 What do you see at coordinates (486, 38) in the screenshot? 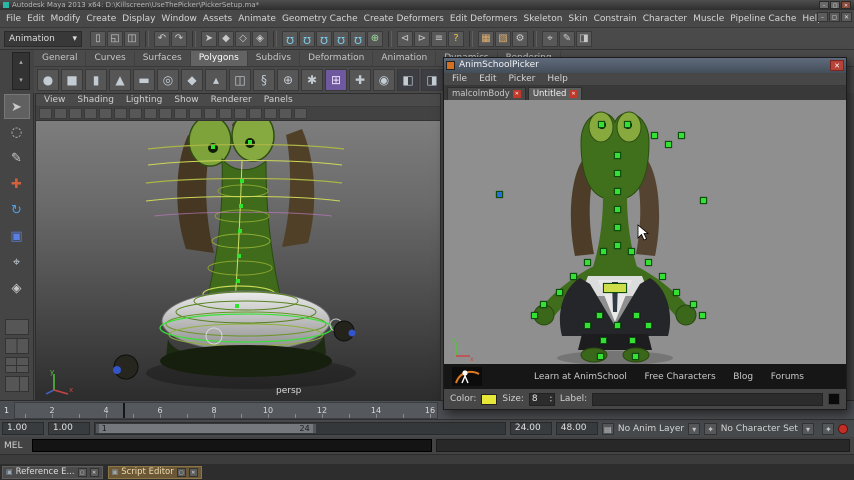
I see `render-current-frame-icon: ▦` at bounding box center [486, 38].